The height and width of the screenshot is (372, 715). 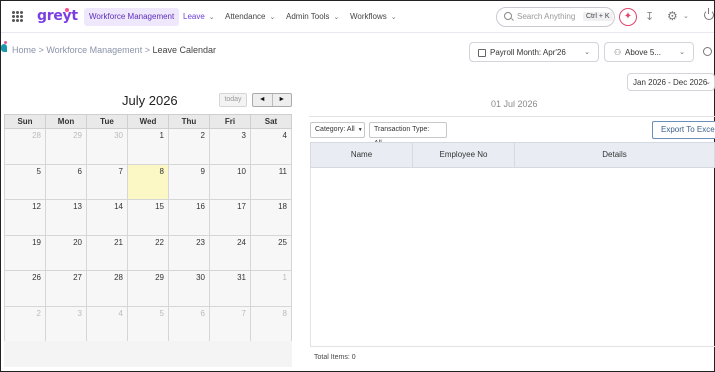 What do you see at coordinates (25, 288) in the screenshot?
I see `calendar-day: 26` at bounding box center [25, 288].